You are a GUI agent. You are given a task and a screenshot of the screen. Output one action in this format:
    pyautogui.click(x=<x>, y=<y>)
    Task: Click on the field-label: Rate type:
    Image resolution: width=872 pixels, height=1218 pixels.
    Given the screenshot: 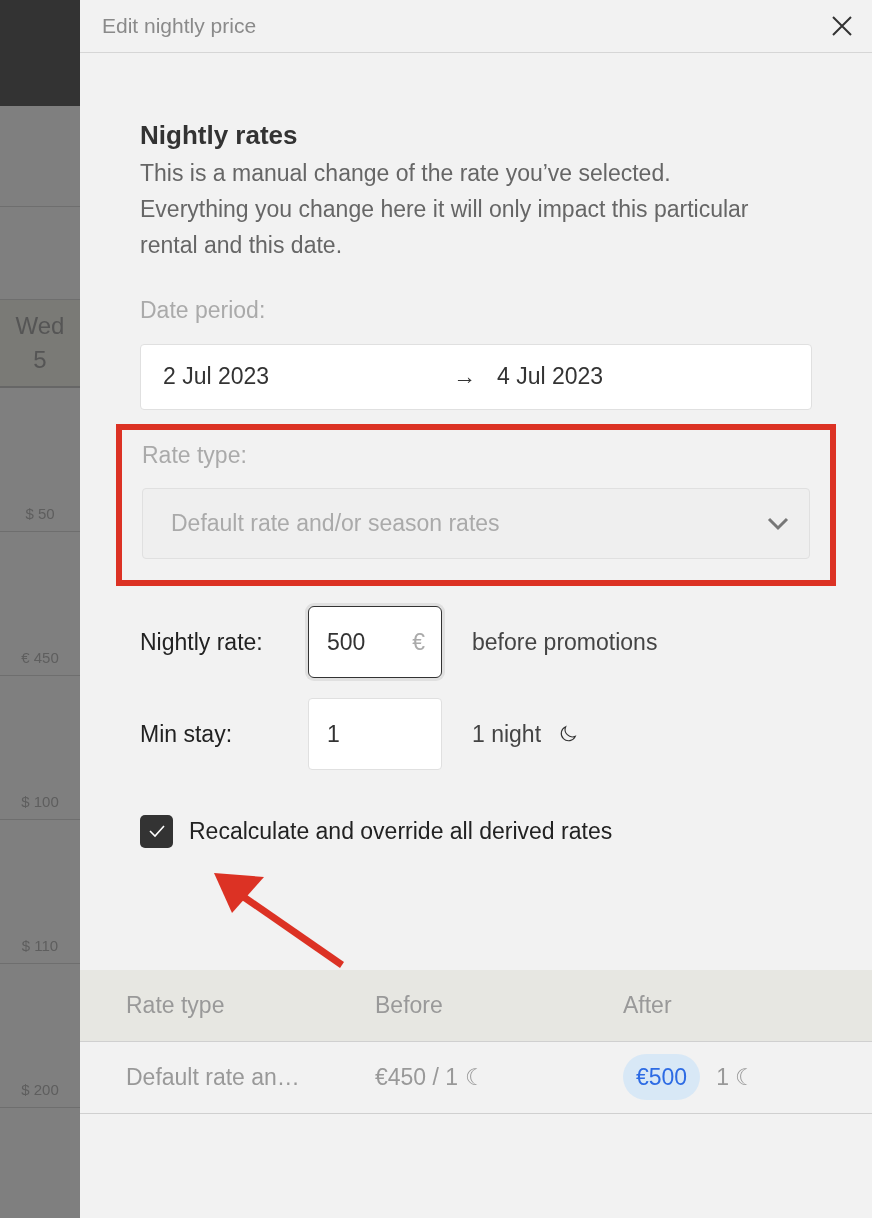 What is the action you would take?
    pyautogui.click(x=195, y=455)
    